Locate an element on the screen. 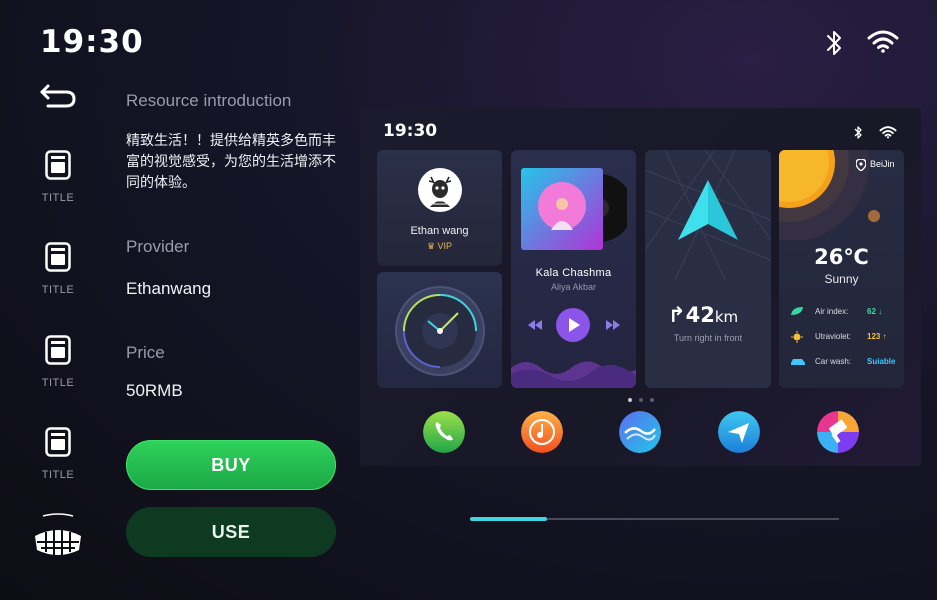 Image resolution: width=937 pixels, height=600 pixels. status-clock: 19:30 is located at coordinates (92, 42).